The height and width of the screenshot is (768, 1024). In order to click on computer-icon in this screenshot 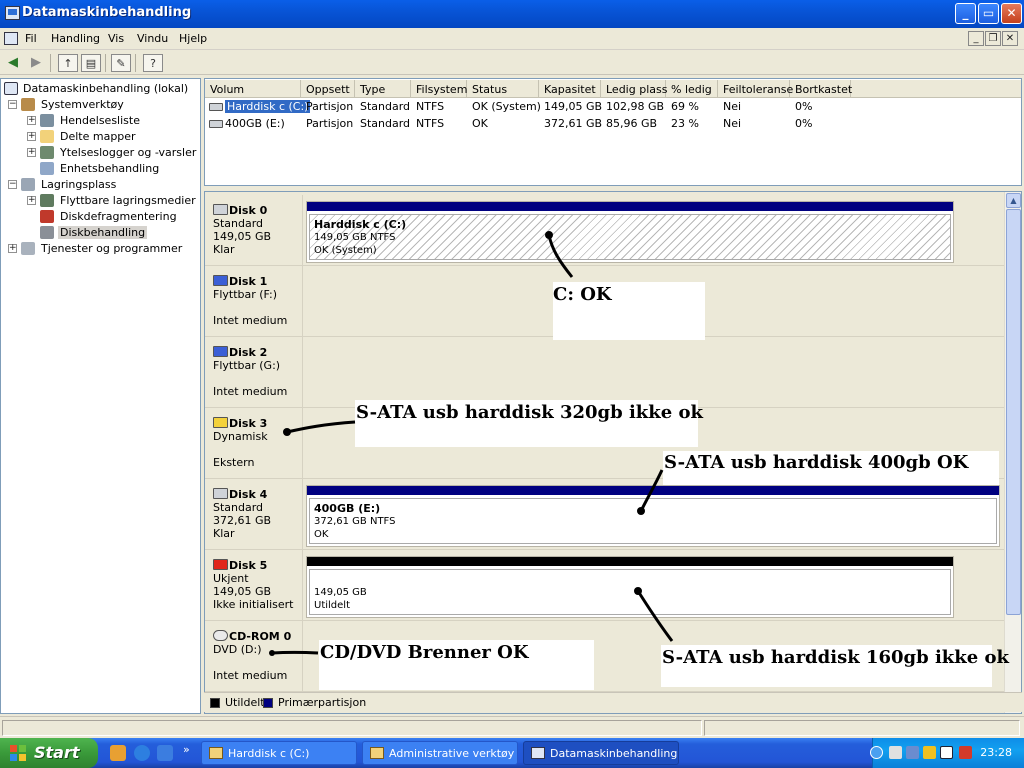, I will do `click(11, 88)`.